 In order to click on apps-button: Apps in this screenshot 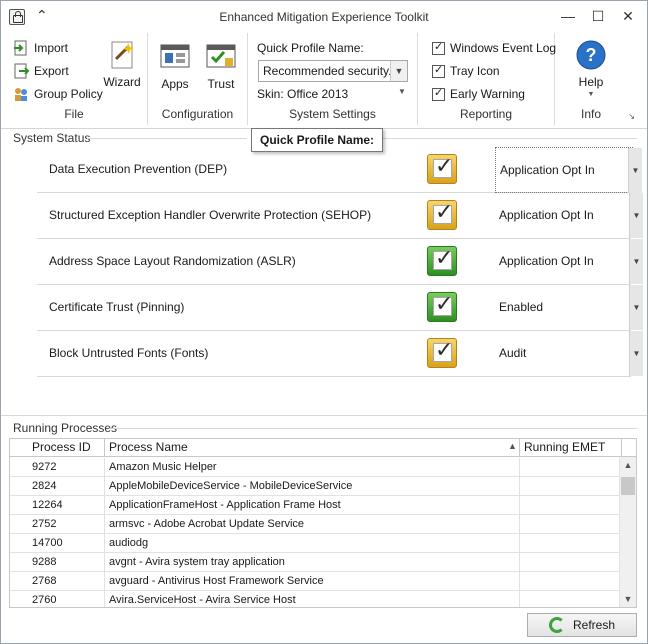, I will do `click(175, 66)`.